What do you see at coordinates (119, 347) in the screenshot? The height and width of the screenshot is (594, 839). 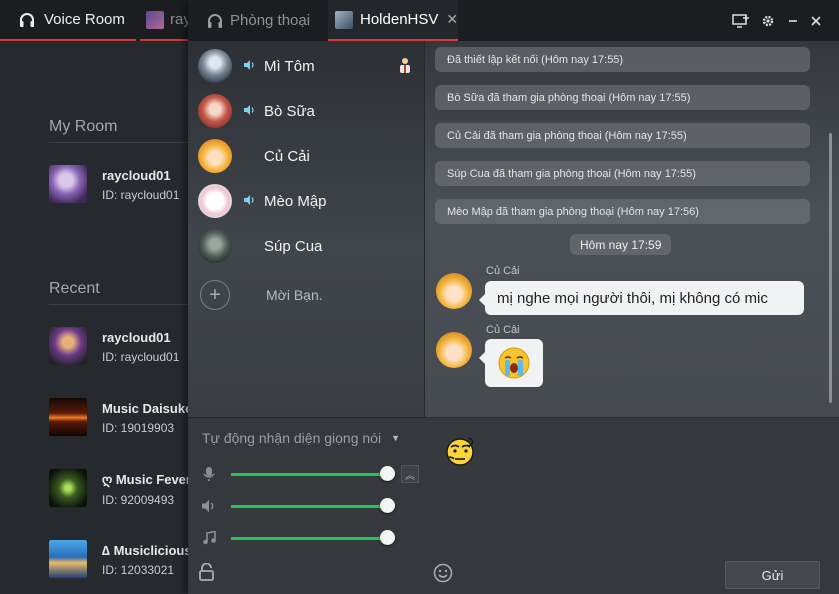 I see `recent-room-item: raycloud01 ID: raycloud01` at bounding box center [119, 347].